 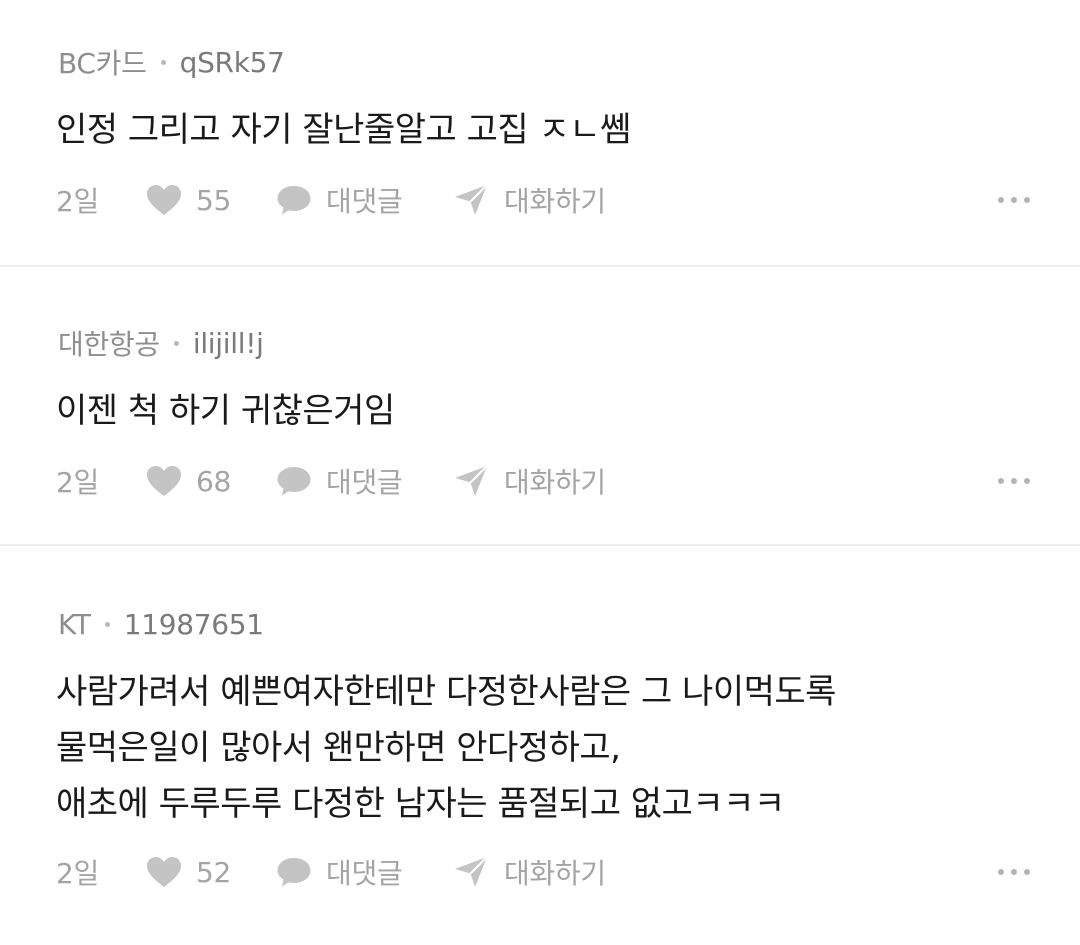 I want to click on comment-action-bar: 2일 68 대댓글 대화하기, so click(x=554, y=481).